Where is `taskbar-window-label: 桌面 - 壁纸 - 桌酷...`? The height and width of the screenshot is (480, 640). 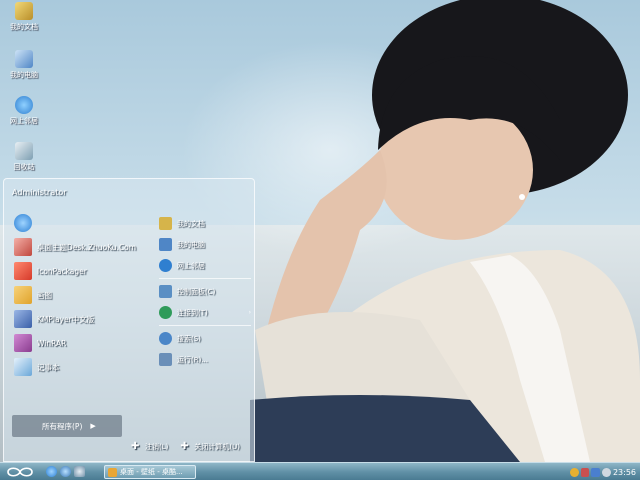 taskbar-window-label: 桌面 - 壁纸 - 桌酷... is located at coordinates (151, 472).